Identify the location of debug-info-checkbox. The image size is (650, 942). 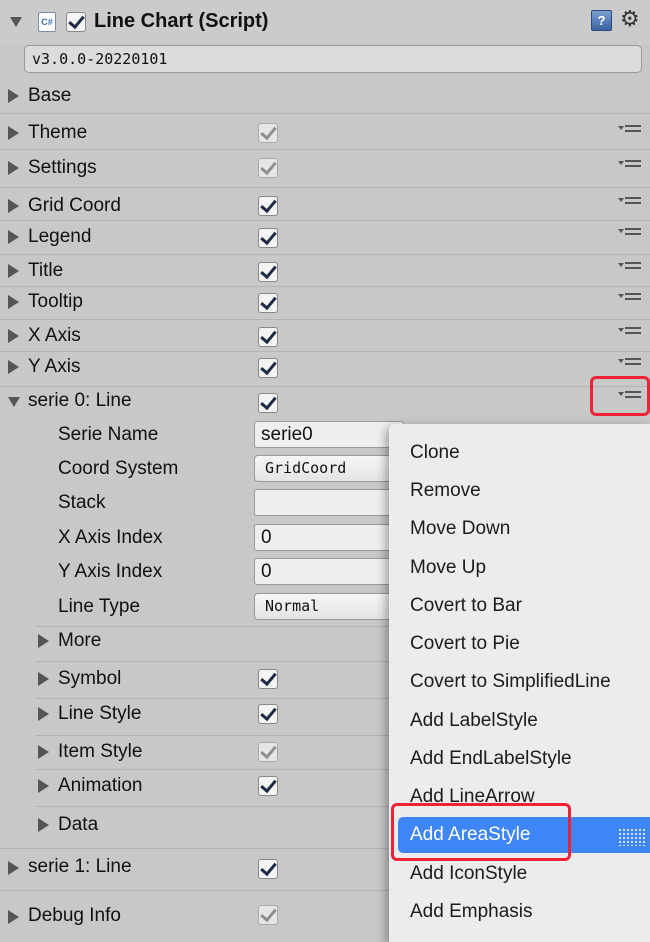
(268, 915).